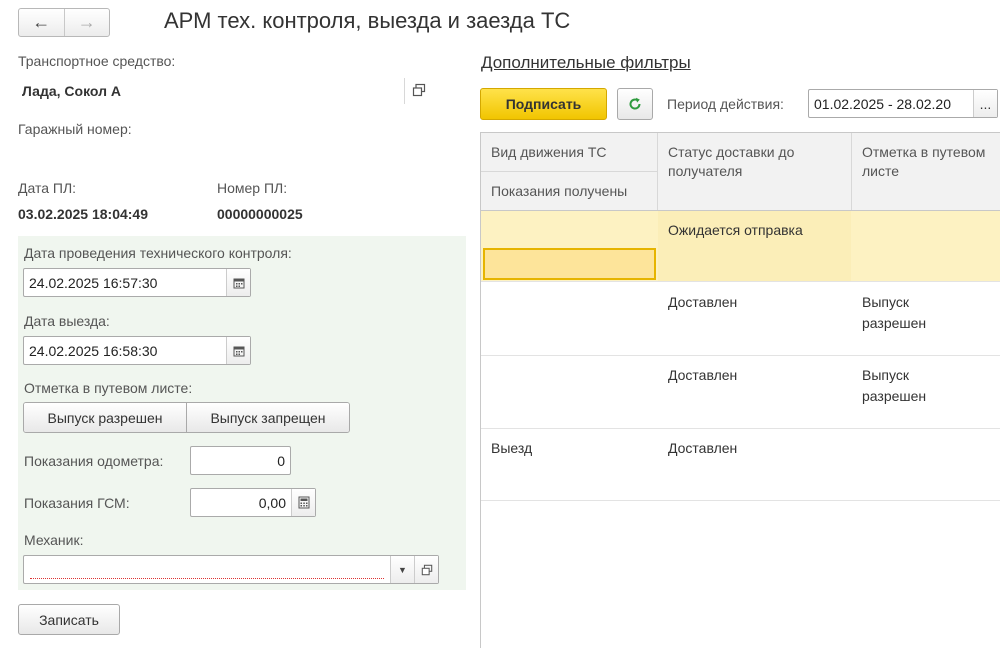  I want to click on header-divider, so click(569, 171).